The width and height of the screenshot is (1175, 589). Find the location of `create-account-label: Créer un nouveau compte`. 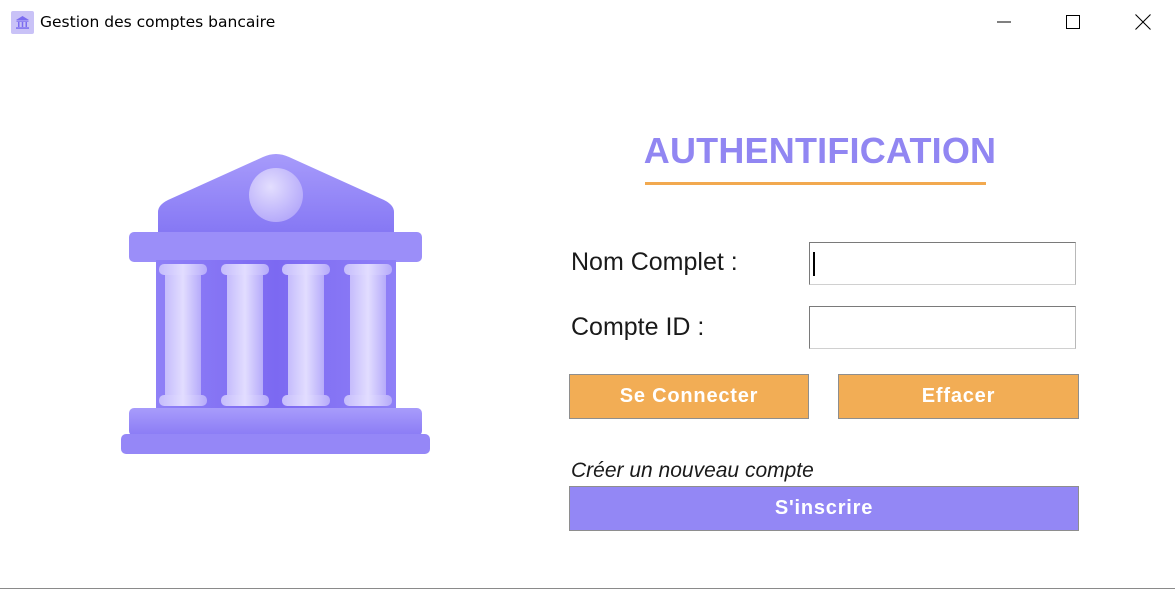

create-account-label: Créer un nouveau compte is located at coordinates (692, 470).